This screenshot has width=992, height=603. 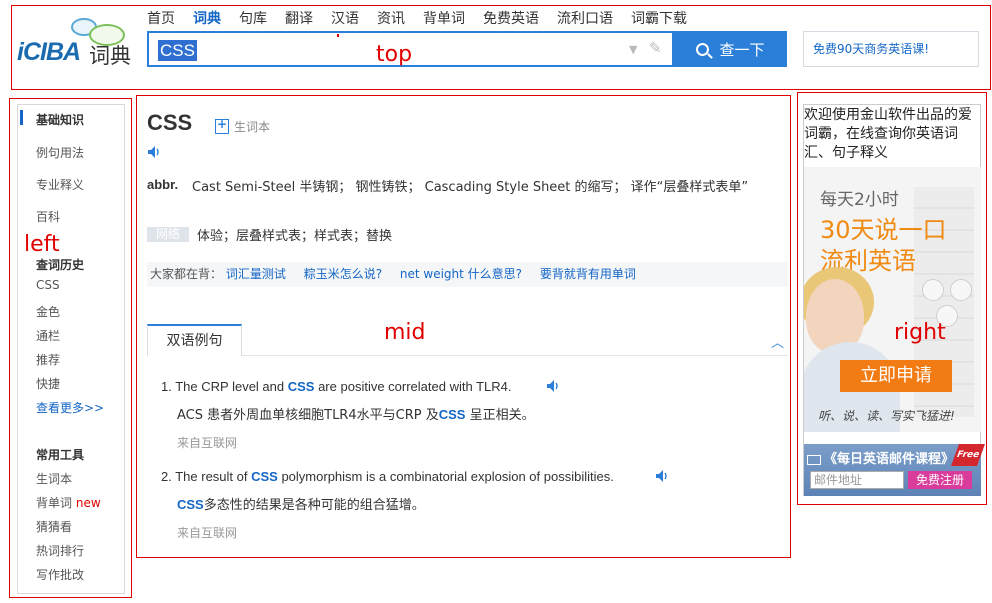 What do you see at coordinates (70, 348) in the screenshot?
I see `region-box-left` at bounding box center [70, 348].